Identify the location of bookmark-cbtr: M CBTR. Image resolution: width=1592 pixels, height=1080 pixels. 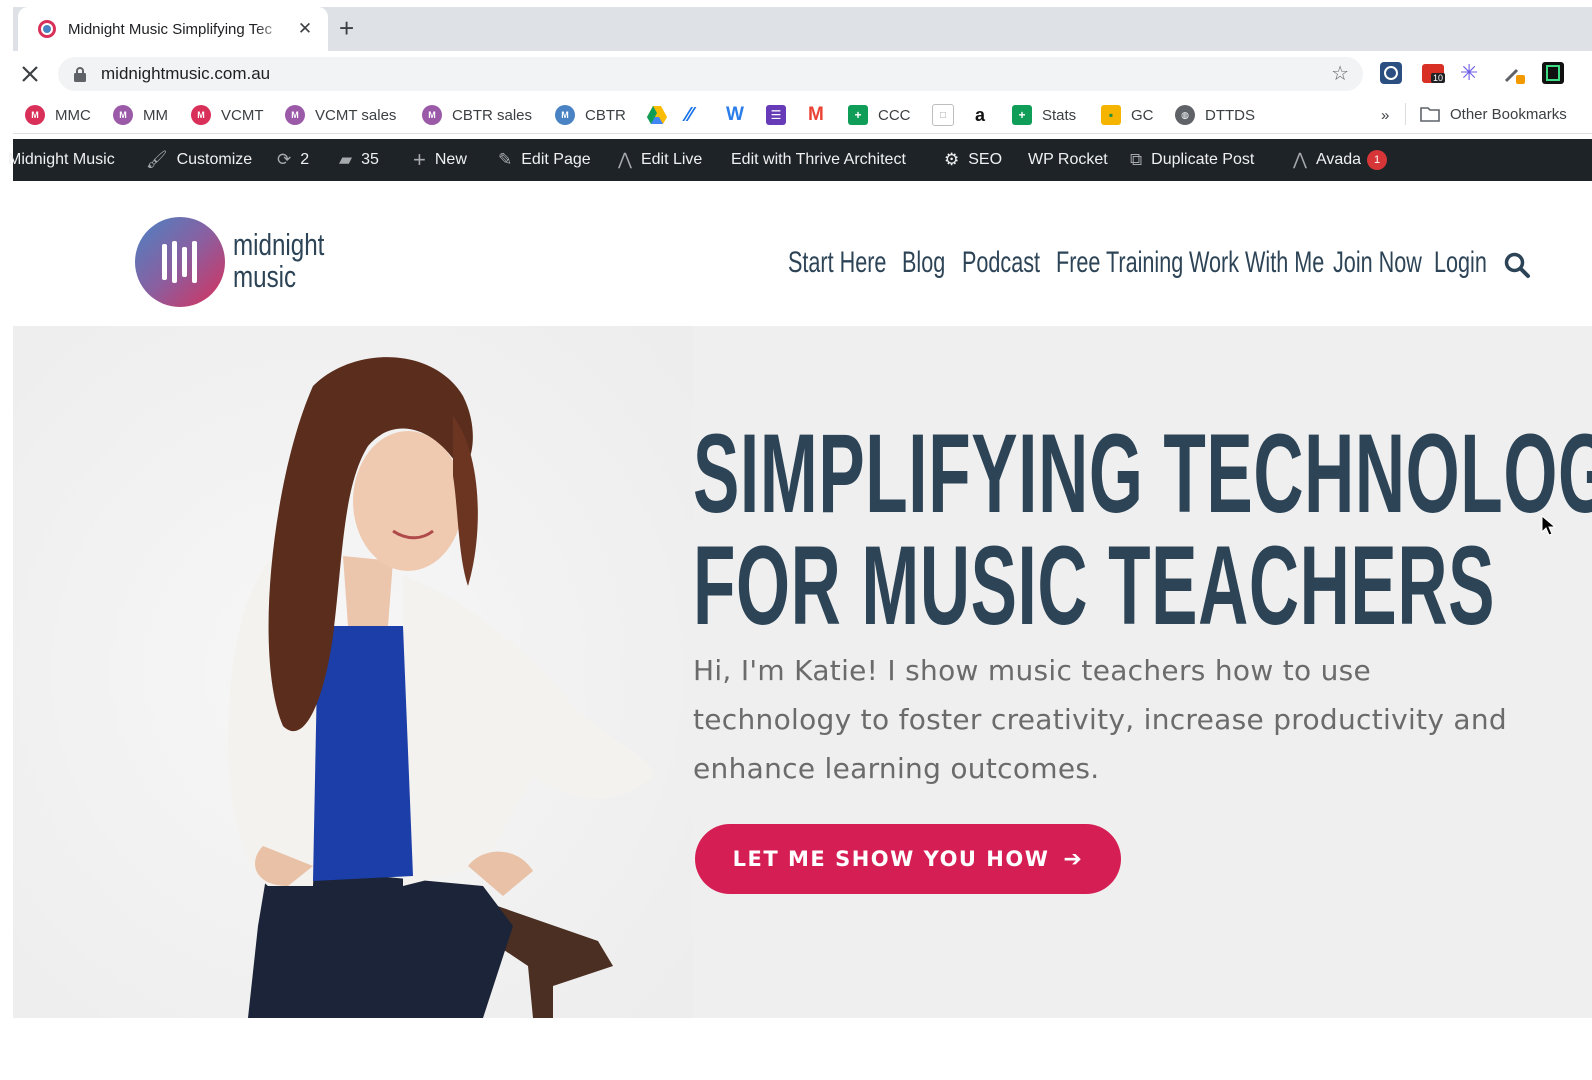
(590, 115).